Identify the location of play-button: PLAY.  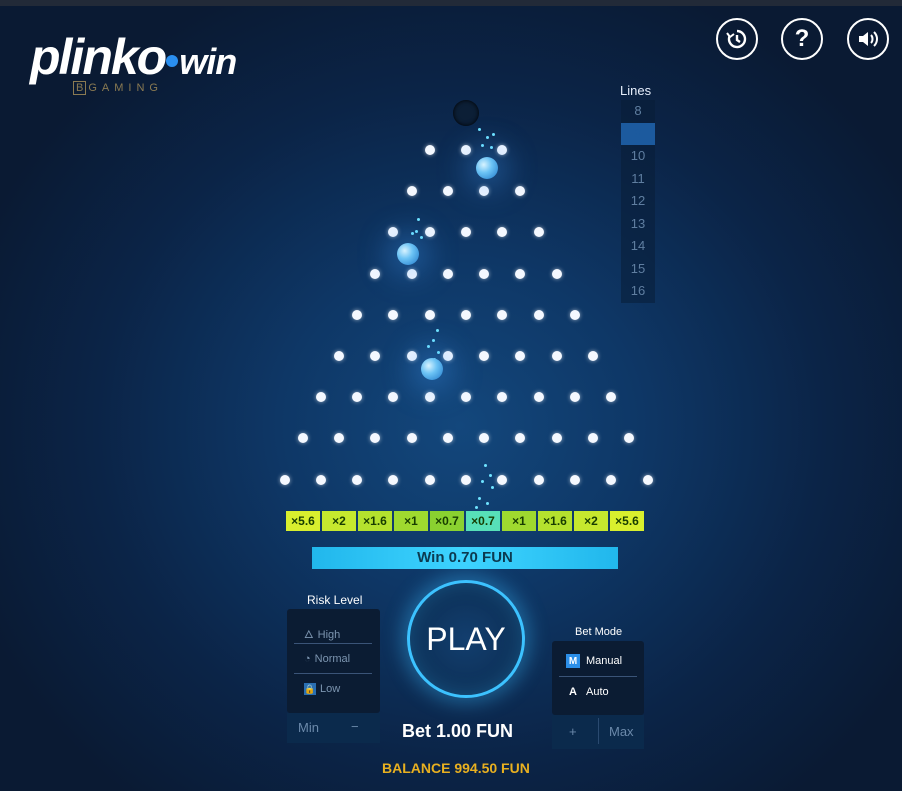
(466, 639).